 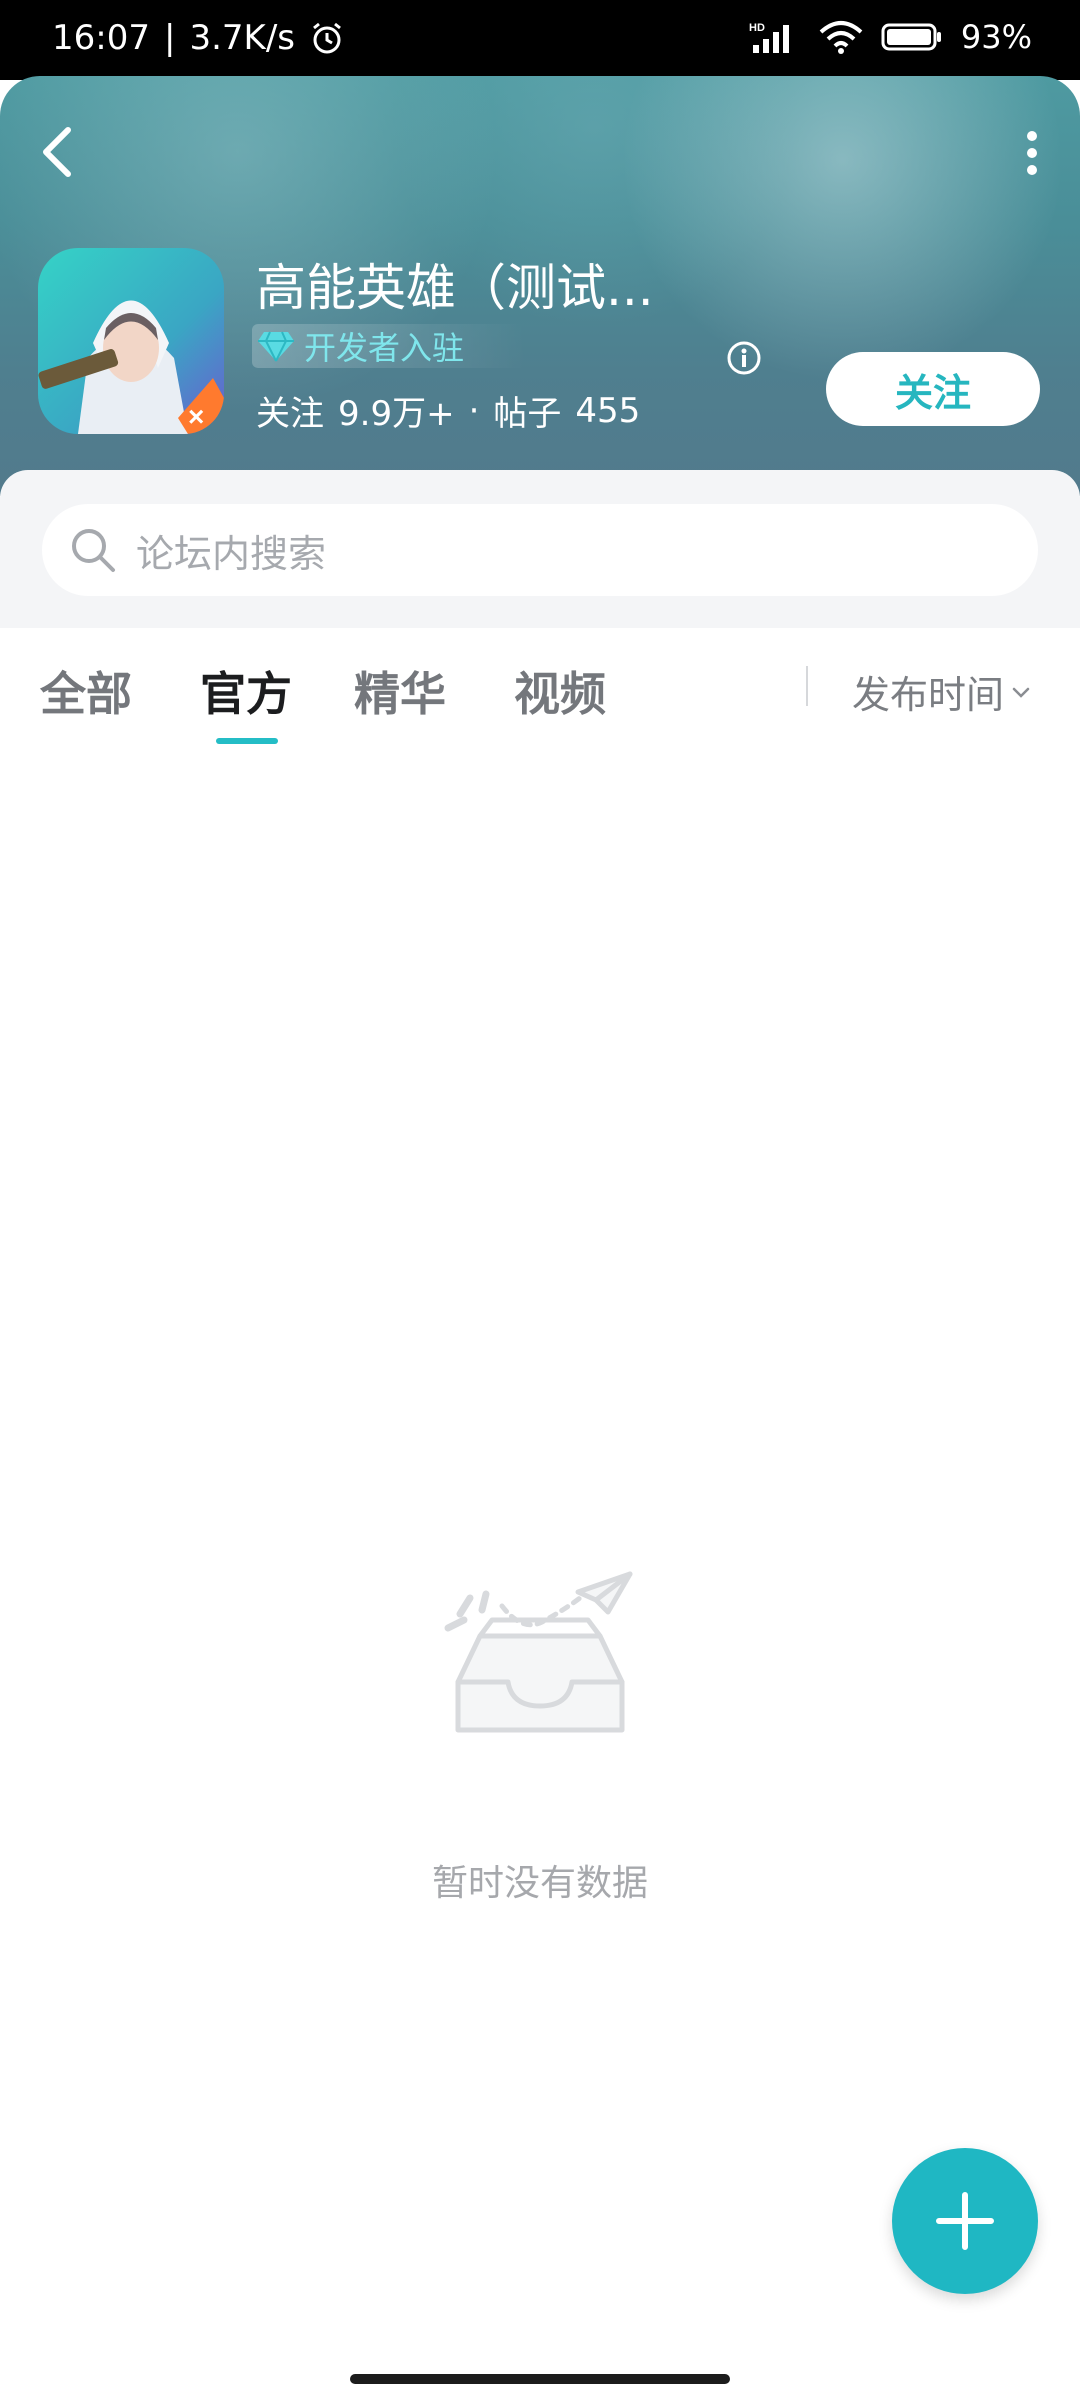 What do you see at coordinates (131, 341) in the screenshot?
I see `game-icon: ×` at bounding box center [131, 341].